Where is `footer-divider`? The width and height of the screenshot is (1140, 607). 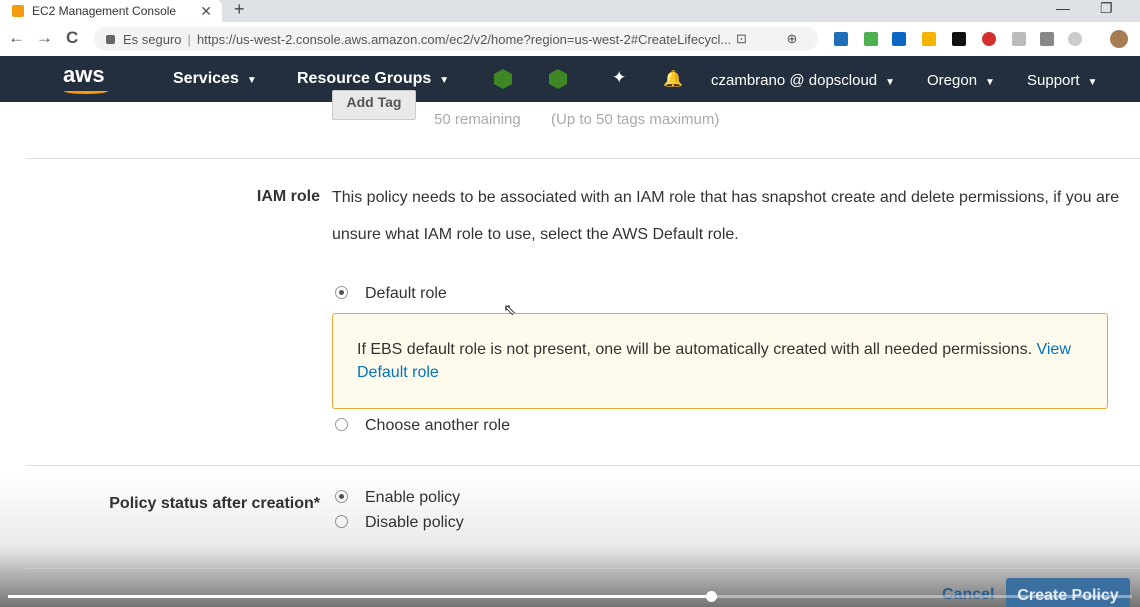
footer-divider is located at coordinates (583, 568).